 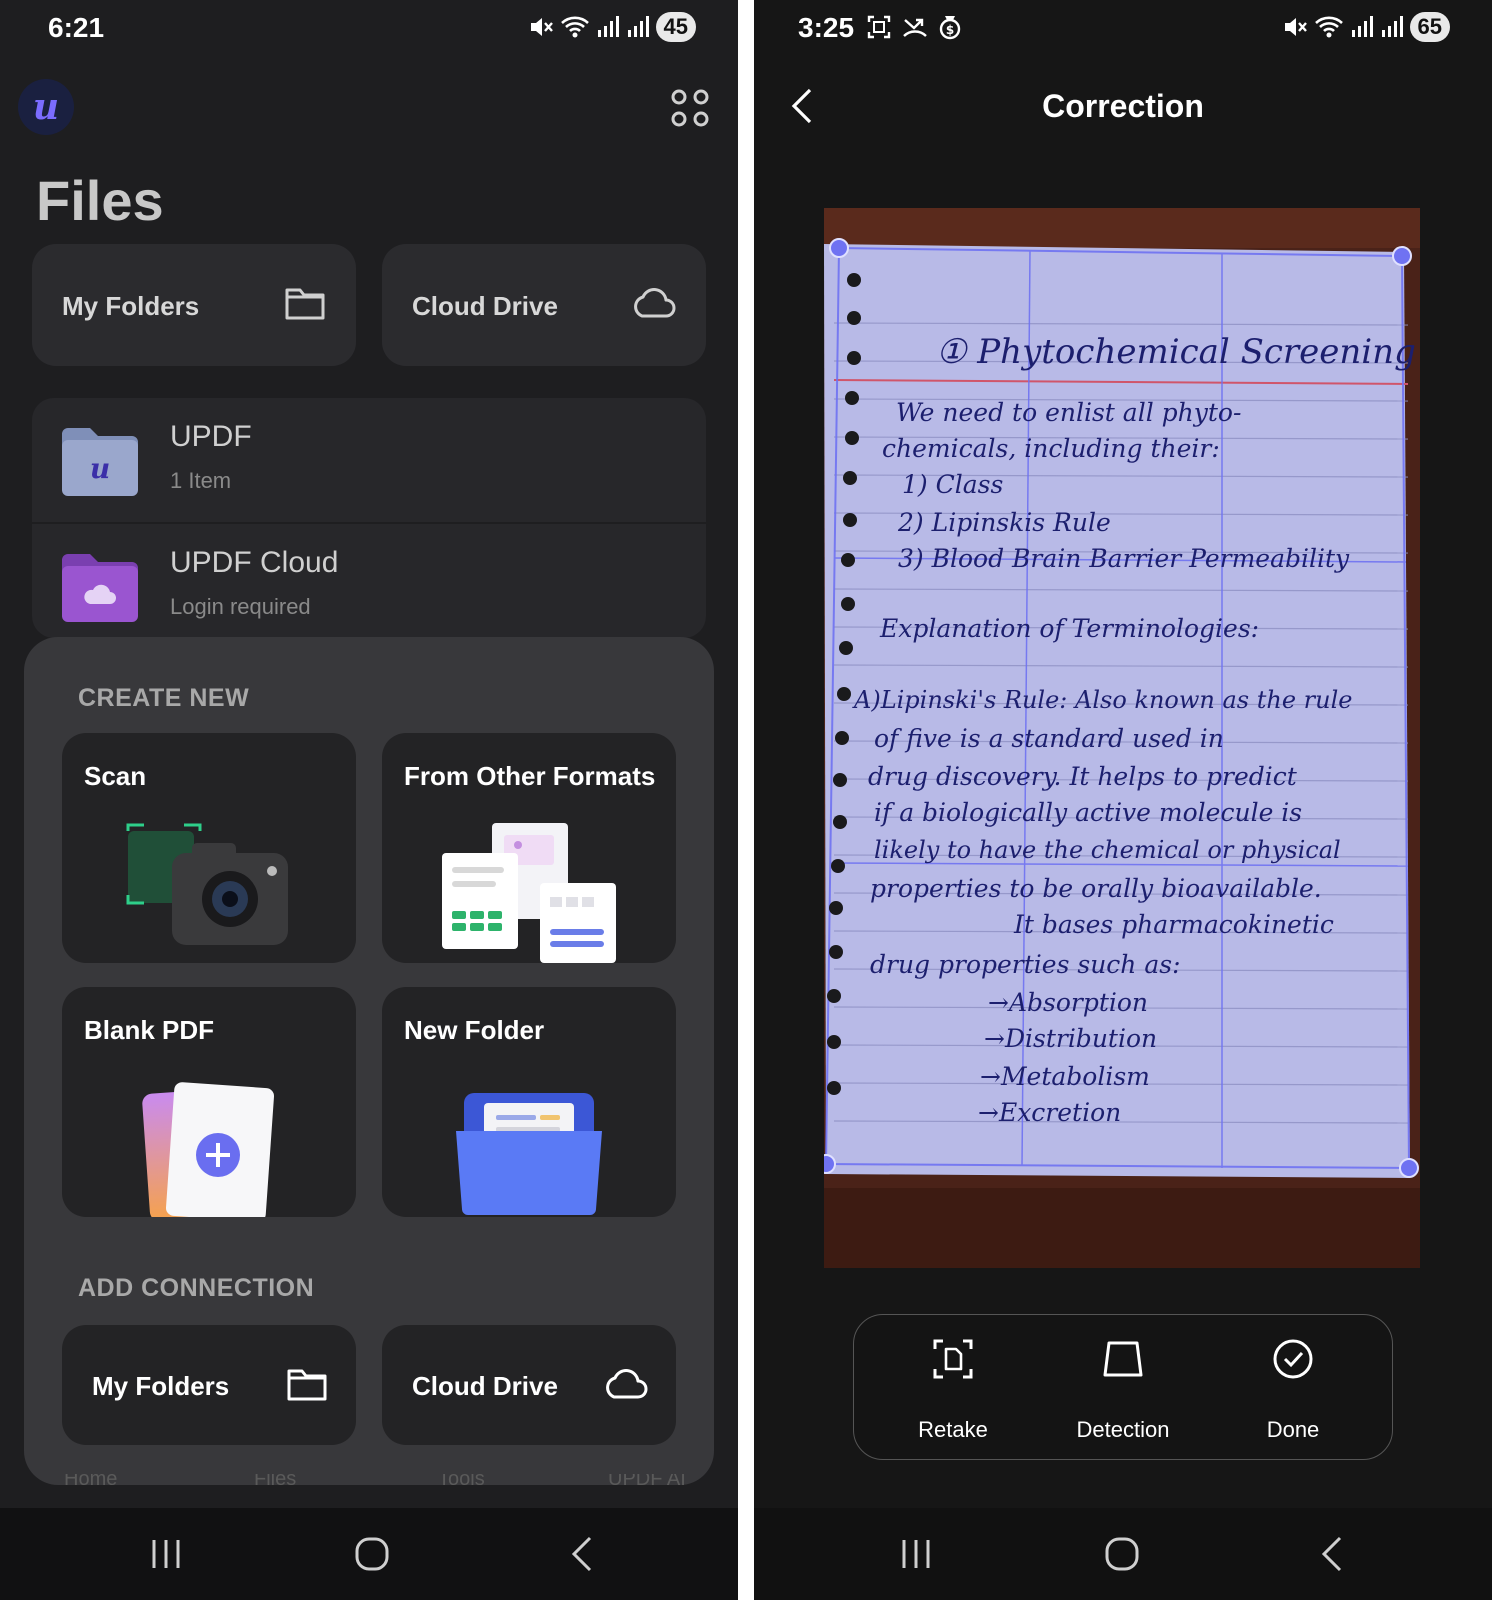 I want to click on file-row-updf-cloud: UPDF Cloud Login required, so click(x=369, y=581).